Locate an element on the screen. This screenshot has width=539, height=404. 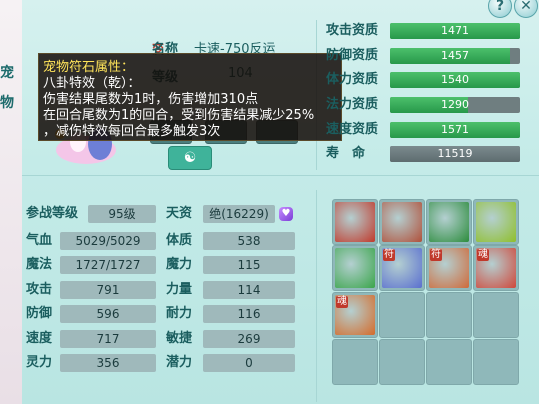
sword-rune-skill-icon: 符 is located at coordinates (449, 268).